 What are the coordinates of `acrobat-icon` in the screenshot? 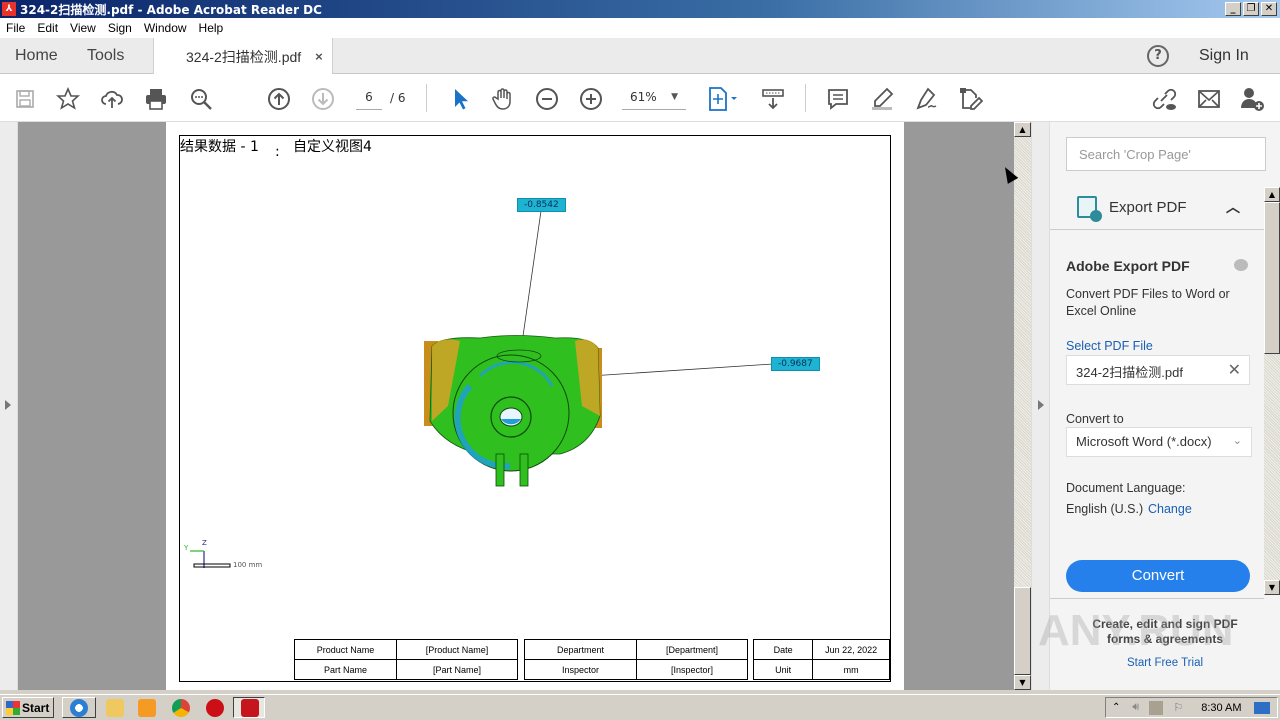 It's located at (250, 708).